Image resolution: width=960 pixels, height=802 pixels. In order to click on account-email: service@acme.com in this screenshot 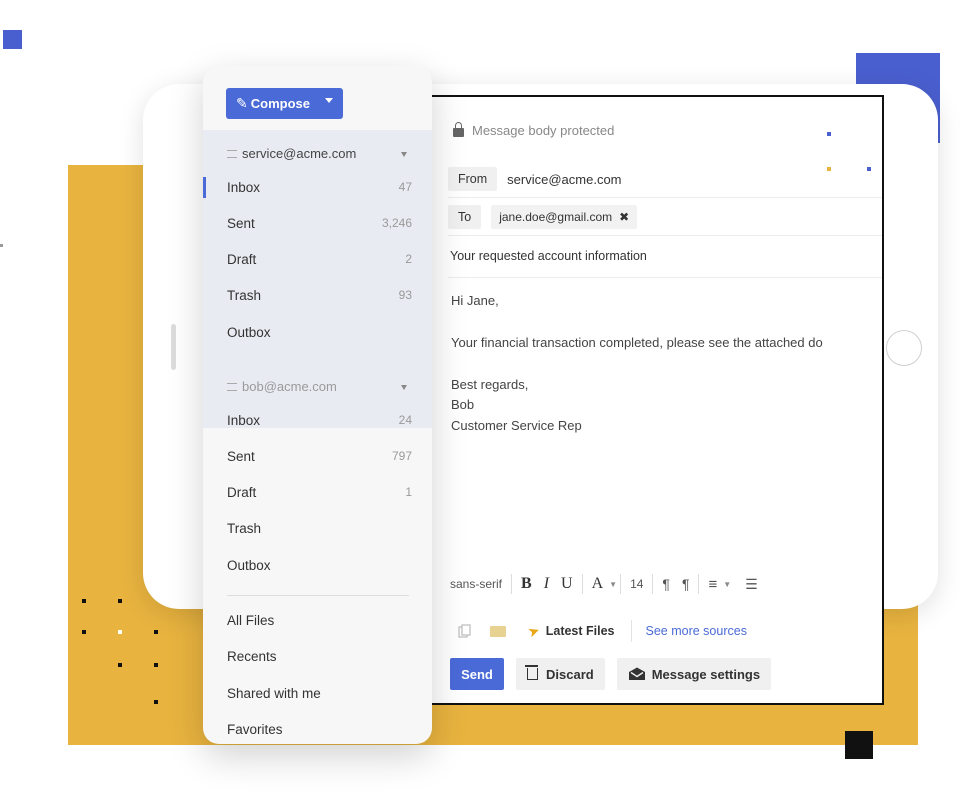, I will do `click(299, 153)`.